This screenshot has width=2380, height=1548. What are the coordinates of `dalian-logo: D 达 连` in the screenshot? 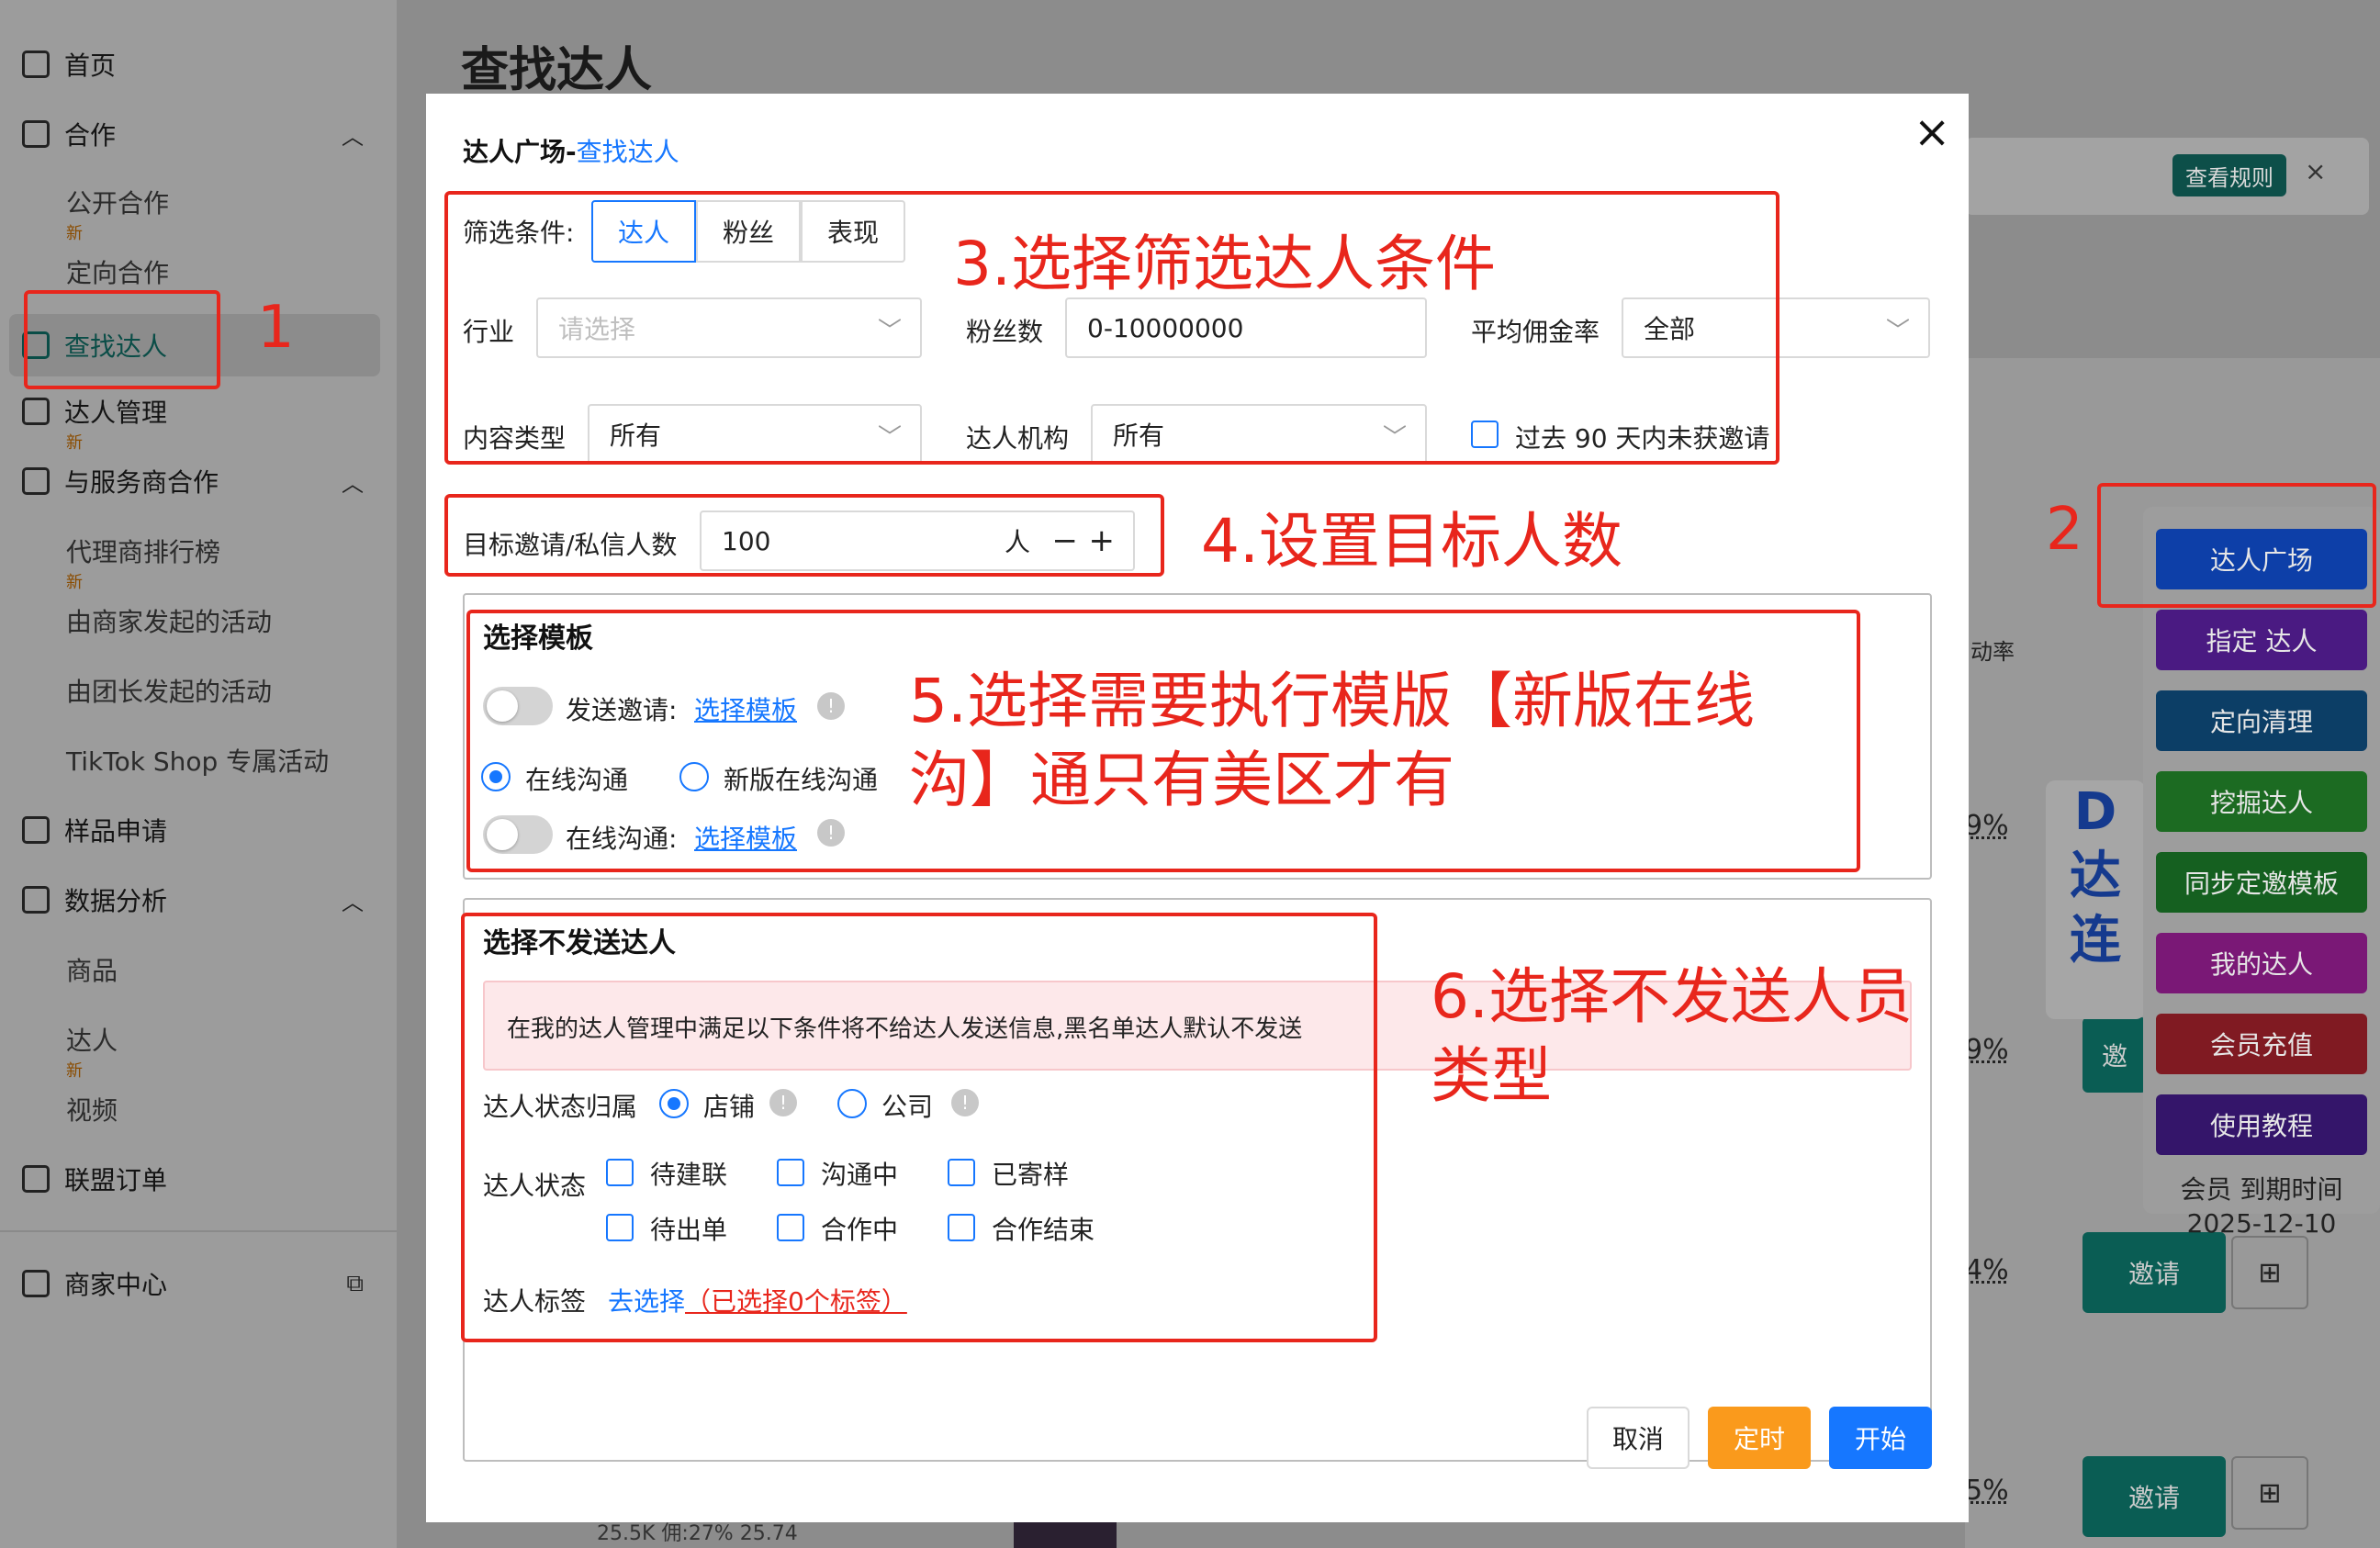 It's located at (2095, 899).